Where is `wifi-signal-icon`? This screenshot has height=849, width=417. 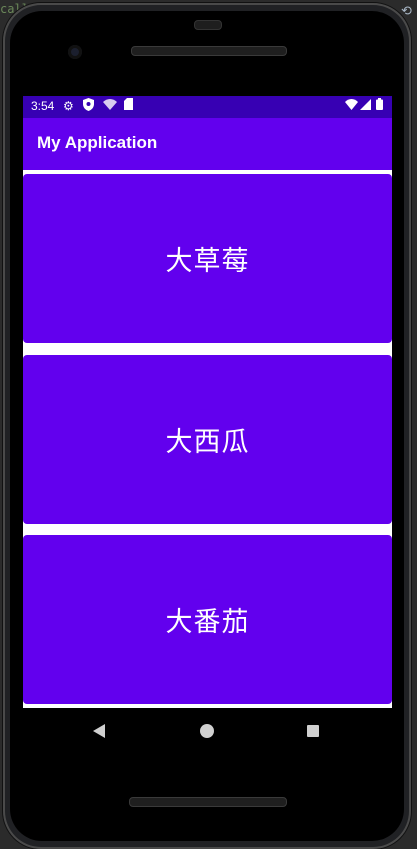 wifi-signal-icon is located at coordinates (351, 106).